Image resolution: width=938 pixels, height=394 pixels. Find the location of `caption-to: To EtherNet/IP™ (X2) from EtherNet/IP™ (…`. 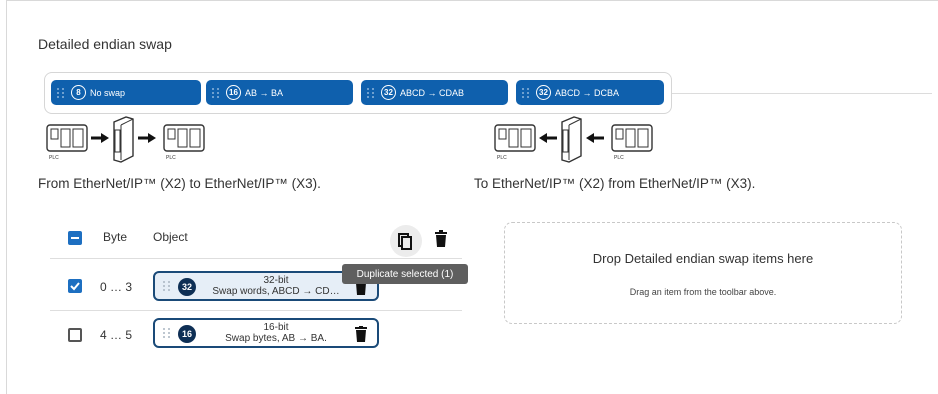

caption-to: To EtherNet/IP™ (X2) from EtherNet/IP™ (… is located at coordinates (615, 183).